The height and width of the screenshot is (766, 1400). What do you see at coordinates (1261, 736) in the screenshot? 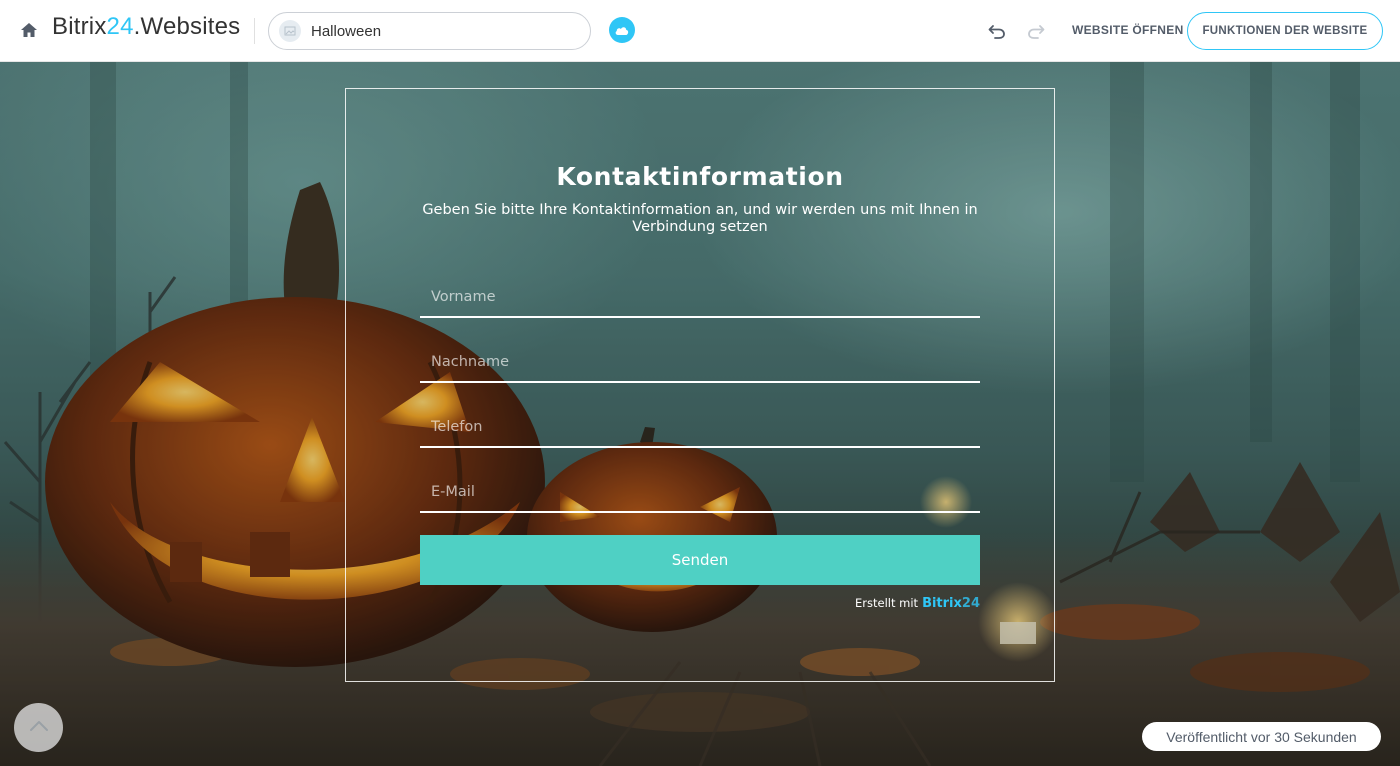
I see `published-status-badge: Veröffentlicht vor 30 Sekunden` at bounding box center [1261, 736].